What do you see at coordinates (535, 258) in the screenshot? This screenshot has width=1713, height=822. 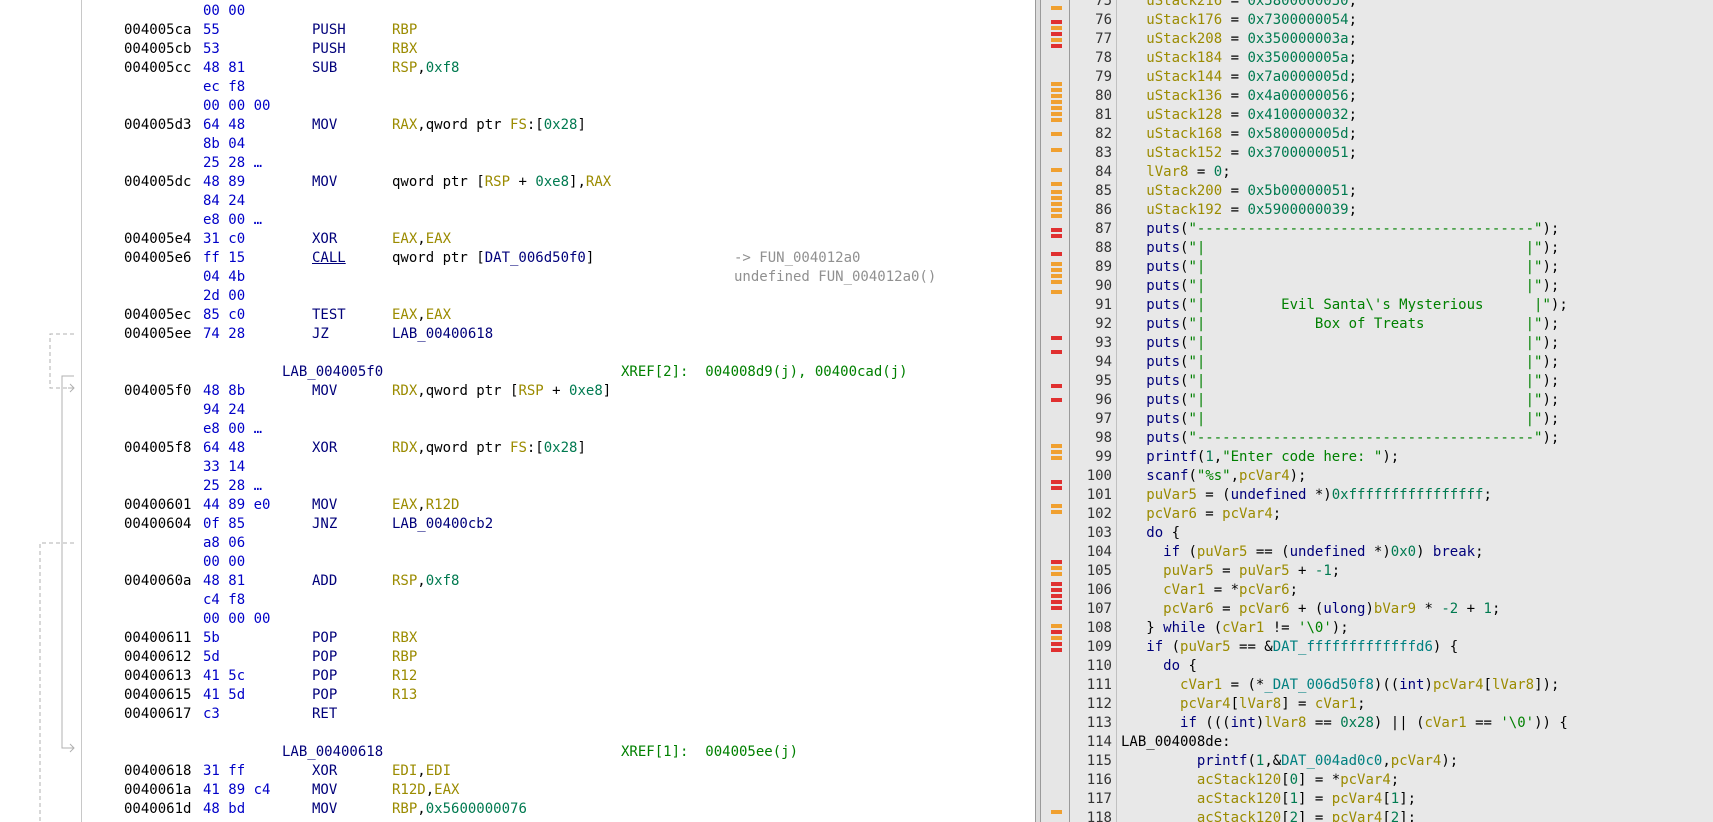 I see `label-reference: DAT_006d50f0` at bounding box center [535, 258].